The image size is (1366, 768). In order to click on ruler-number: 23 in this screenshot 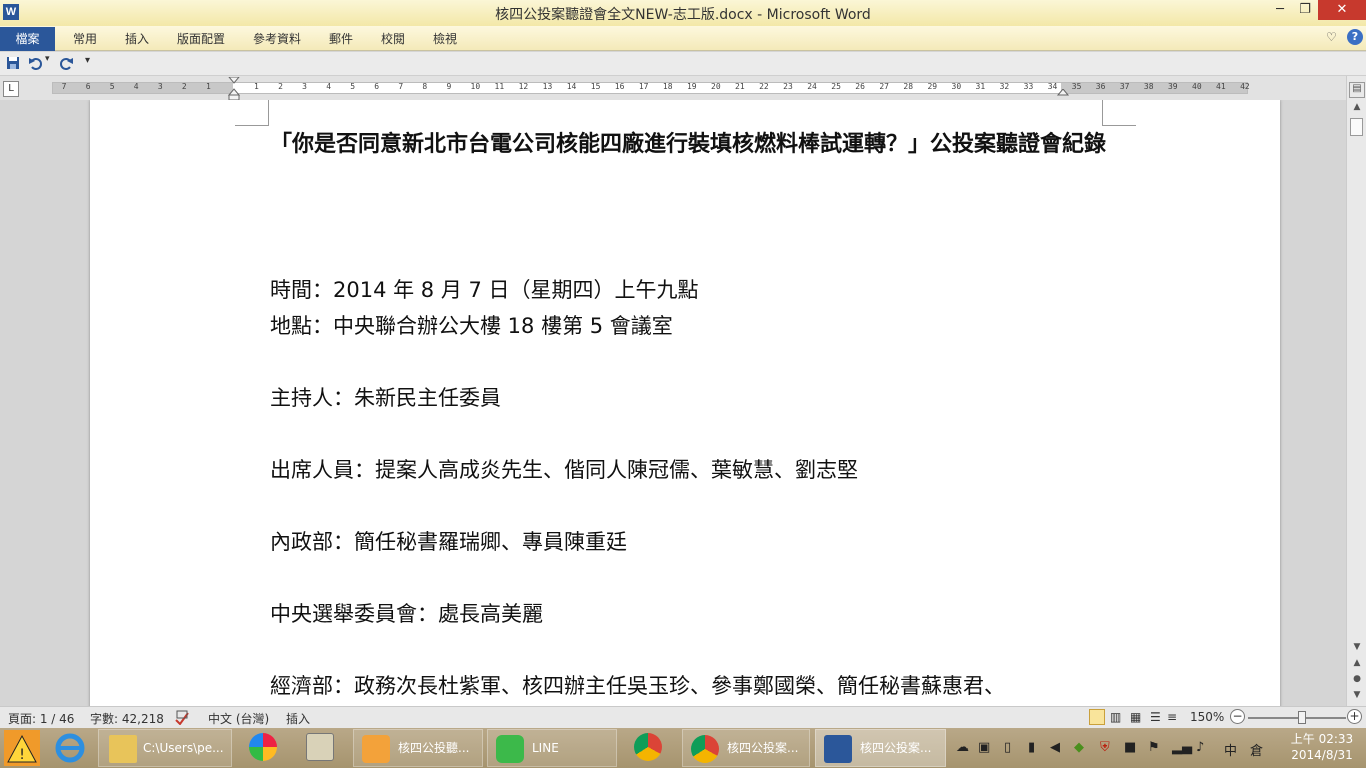, I will do `click(788, 86)`.